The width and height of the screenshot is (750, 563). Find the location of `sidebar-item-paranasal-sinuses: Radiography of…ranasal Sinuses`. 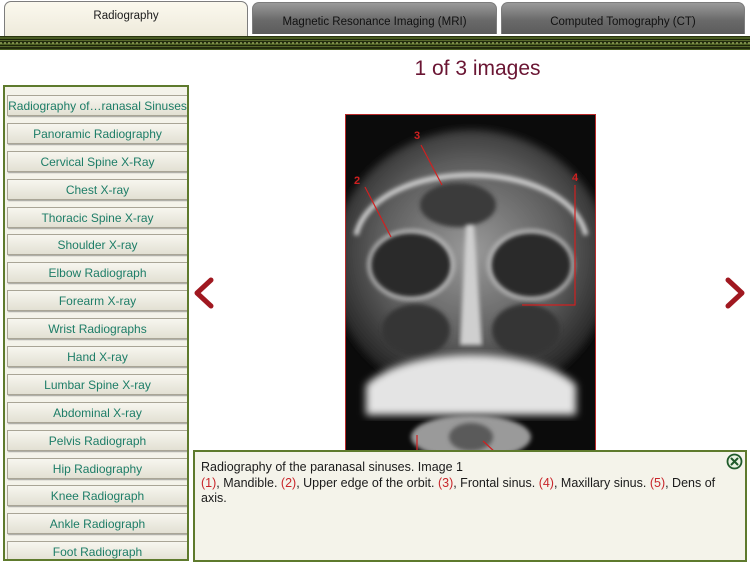

sidebar-item-paranasal-sinuses: Radiography of…ranasal Sinuses is located at coordinates (97, 105).